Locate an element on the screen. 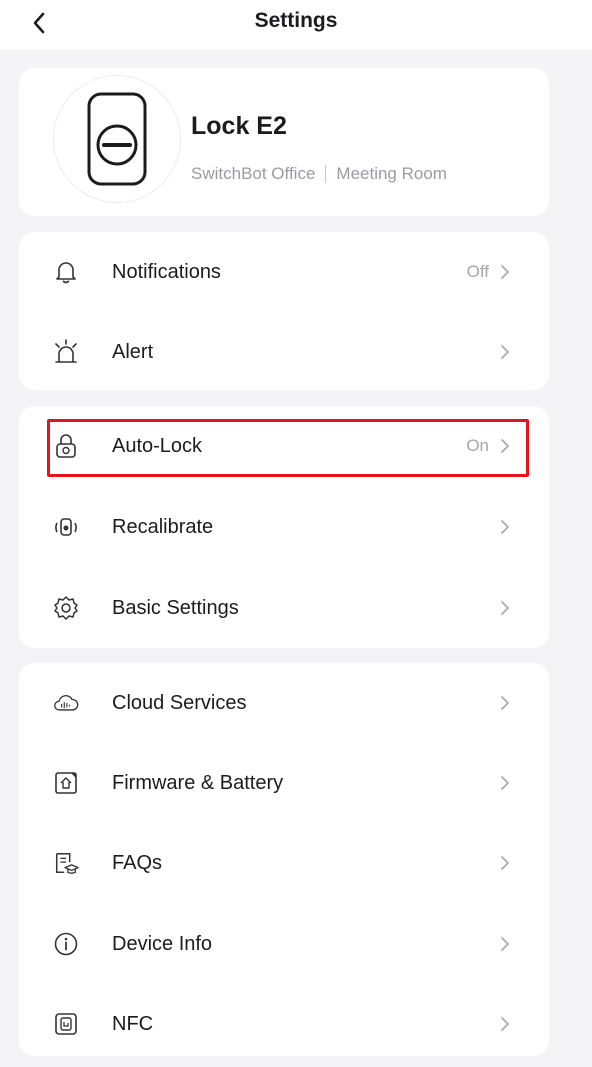 The height and width of the screenshot is (1067, 592). row-label: Alert is located at coordinates (133, 351).